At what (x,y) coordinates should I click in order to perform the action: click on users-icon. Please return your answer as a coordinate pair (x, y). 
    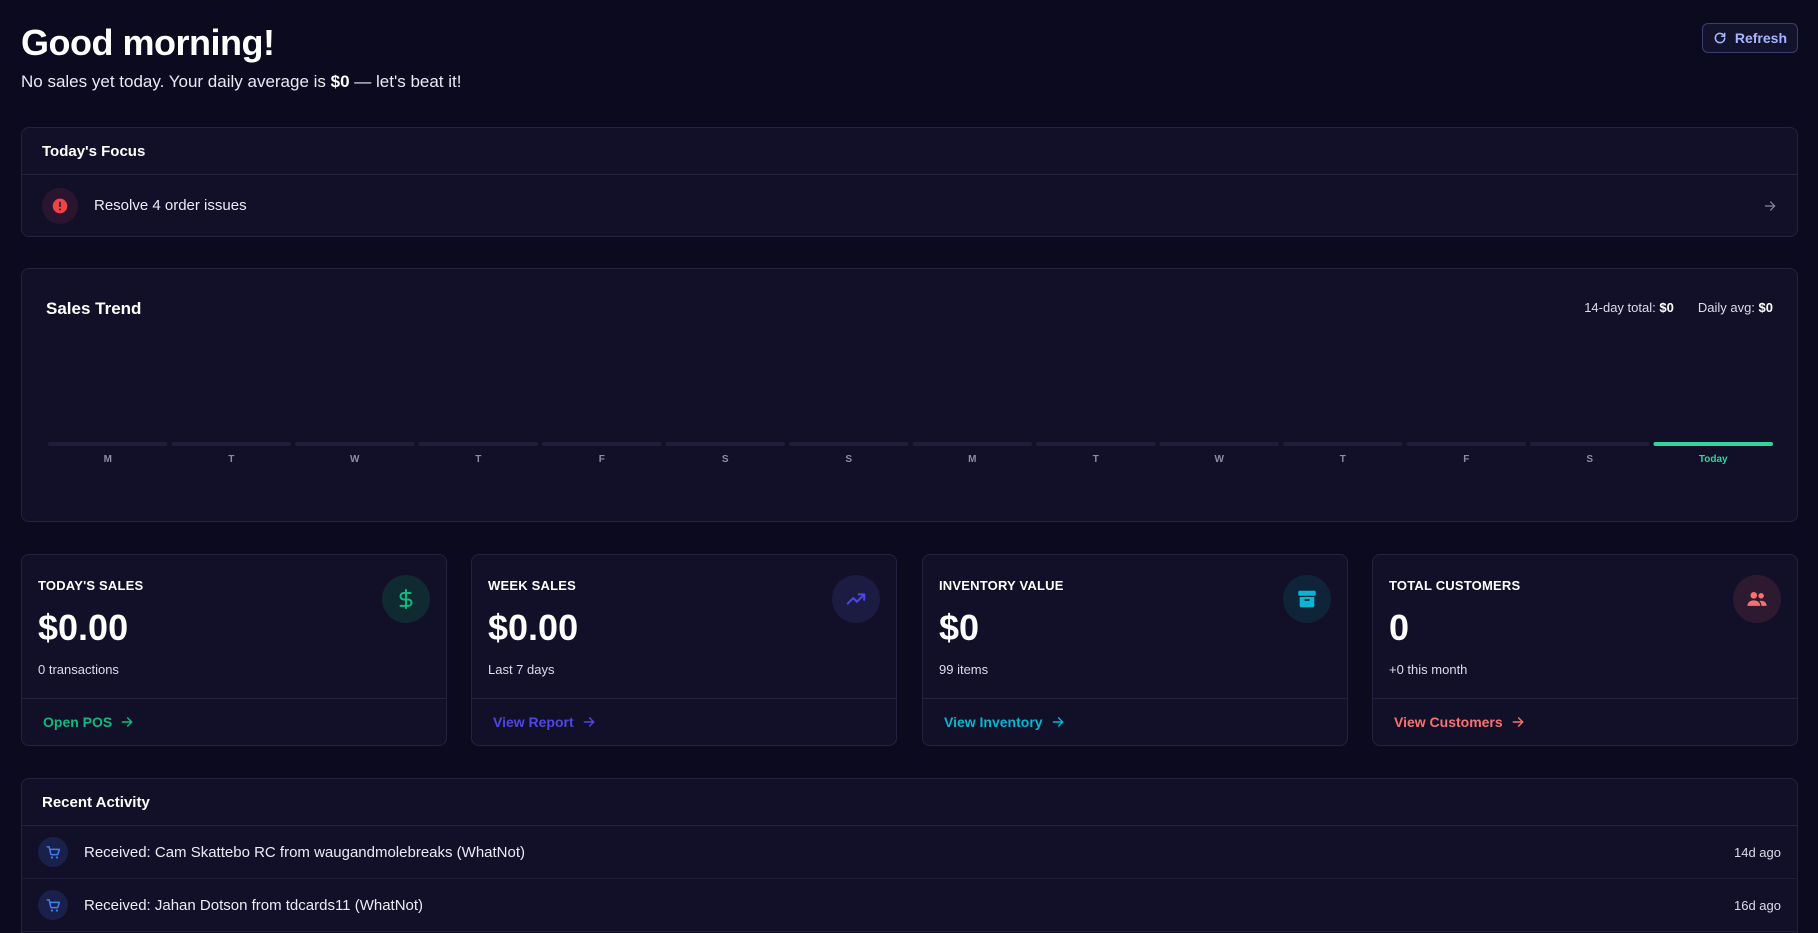
    Looking at the image, I should click on (1757, 599).